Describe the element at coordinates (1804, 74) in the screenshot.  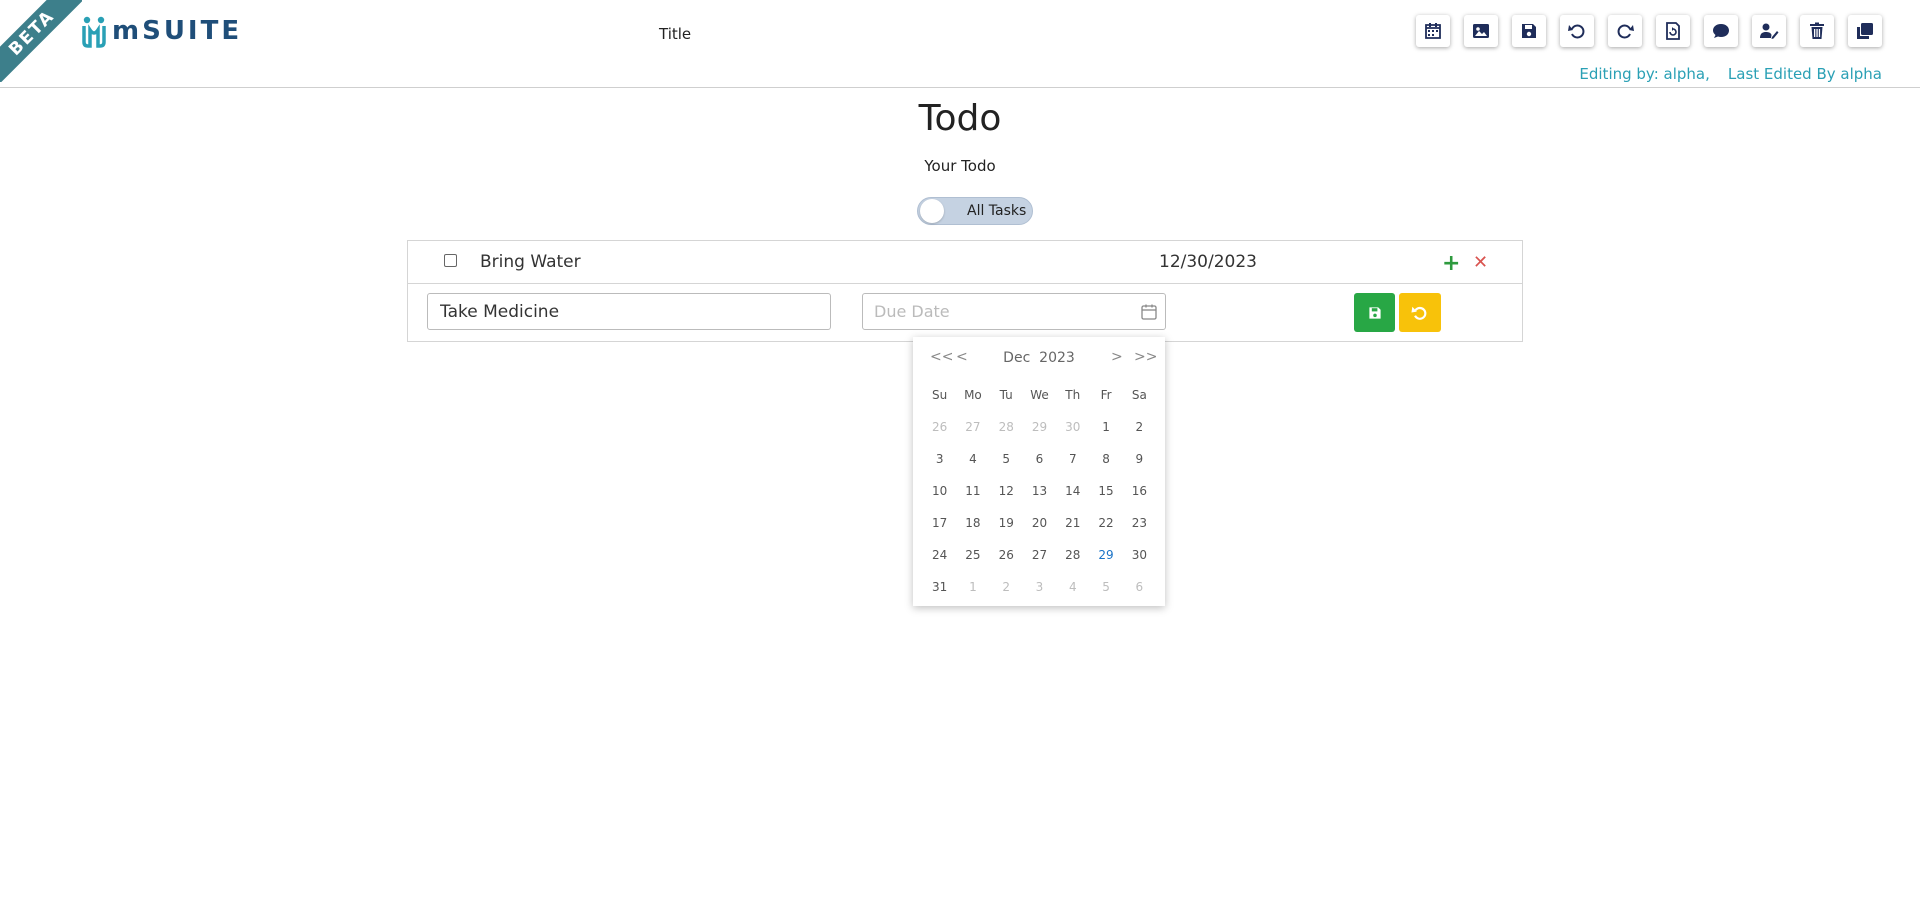
I see `last-edited-label: Last Edited By alpha` at that location.